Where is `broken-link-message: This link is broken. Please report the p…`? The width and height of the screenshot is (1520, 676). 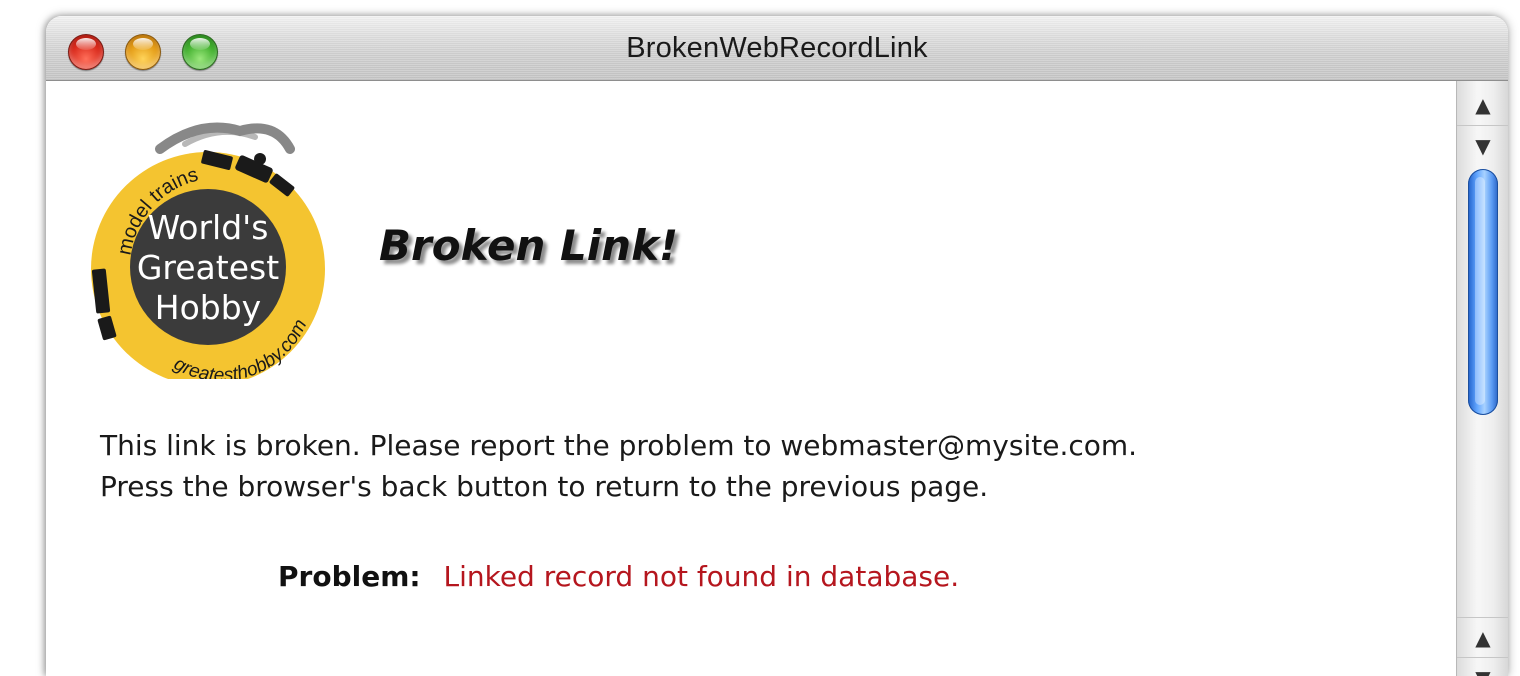 broken-link-message: This link is broken. Please report the p… is located at coordinates (618, 466).